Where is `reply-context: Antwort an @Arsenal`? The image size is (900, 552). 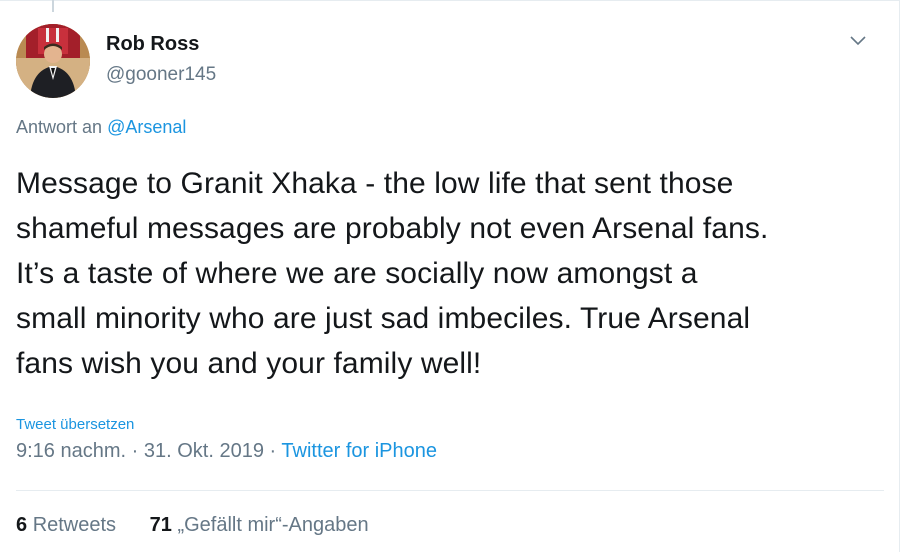
reply-context: Antwort an @Arsenal is located at coordinates (101, 127).